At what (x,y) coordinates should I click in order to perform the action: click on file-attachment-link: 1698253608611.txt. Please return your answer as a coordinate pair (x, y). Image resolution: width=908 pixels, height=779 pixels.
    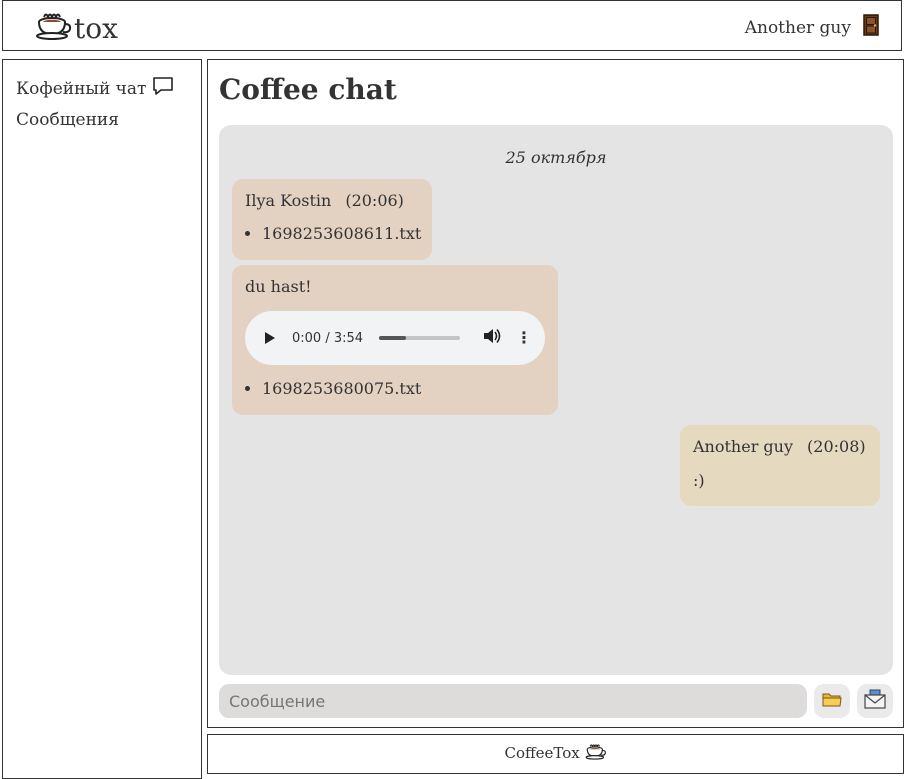
    Looking at the image, I should click on (341, 233).